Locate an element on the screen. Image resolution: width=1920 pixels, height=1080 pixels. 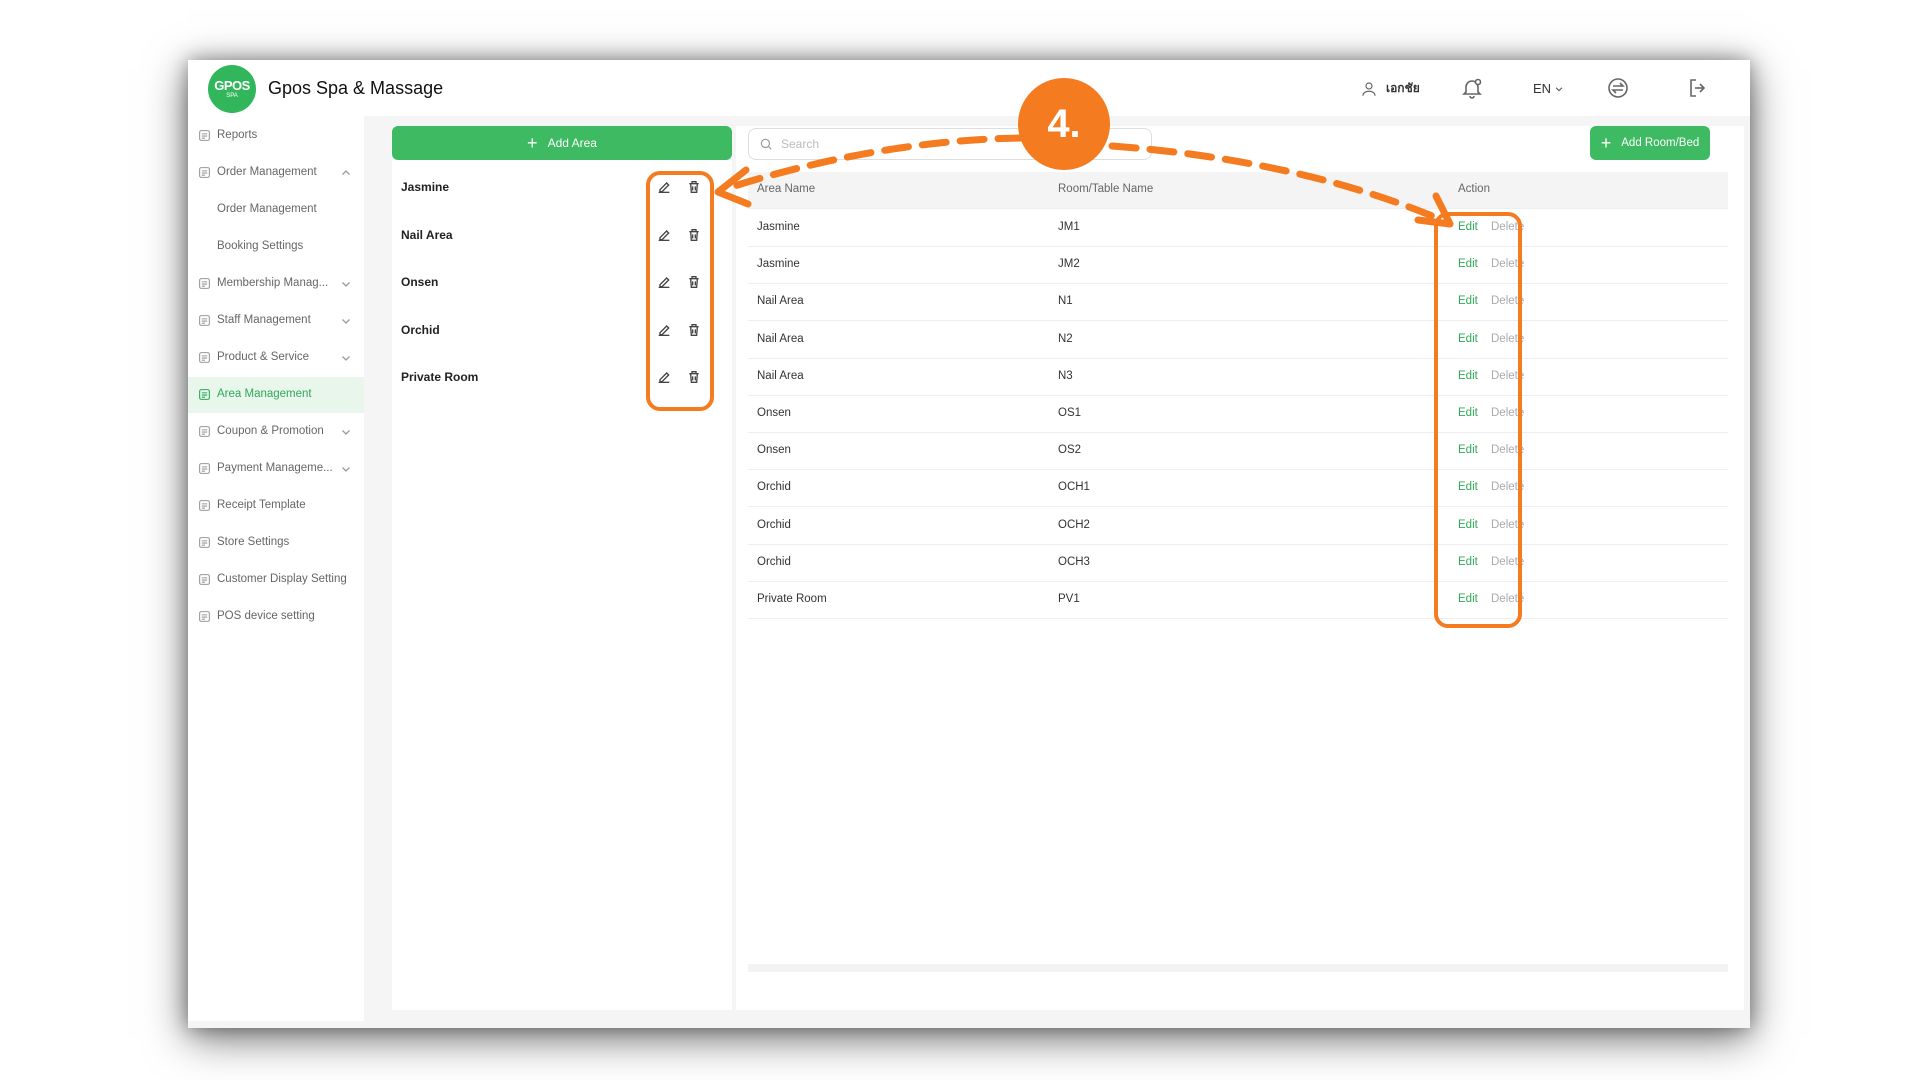
area-name: Jasmine is located at coordinates (425, 187).